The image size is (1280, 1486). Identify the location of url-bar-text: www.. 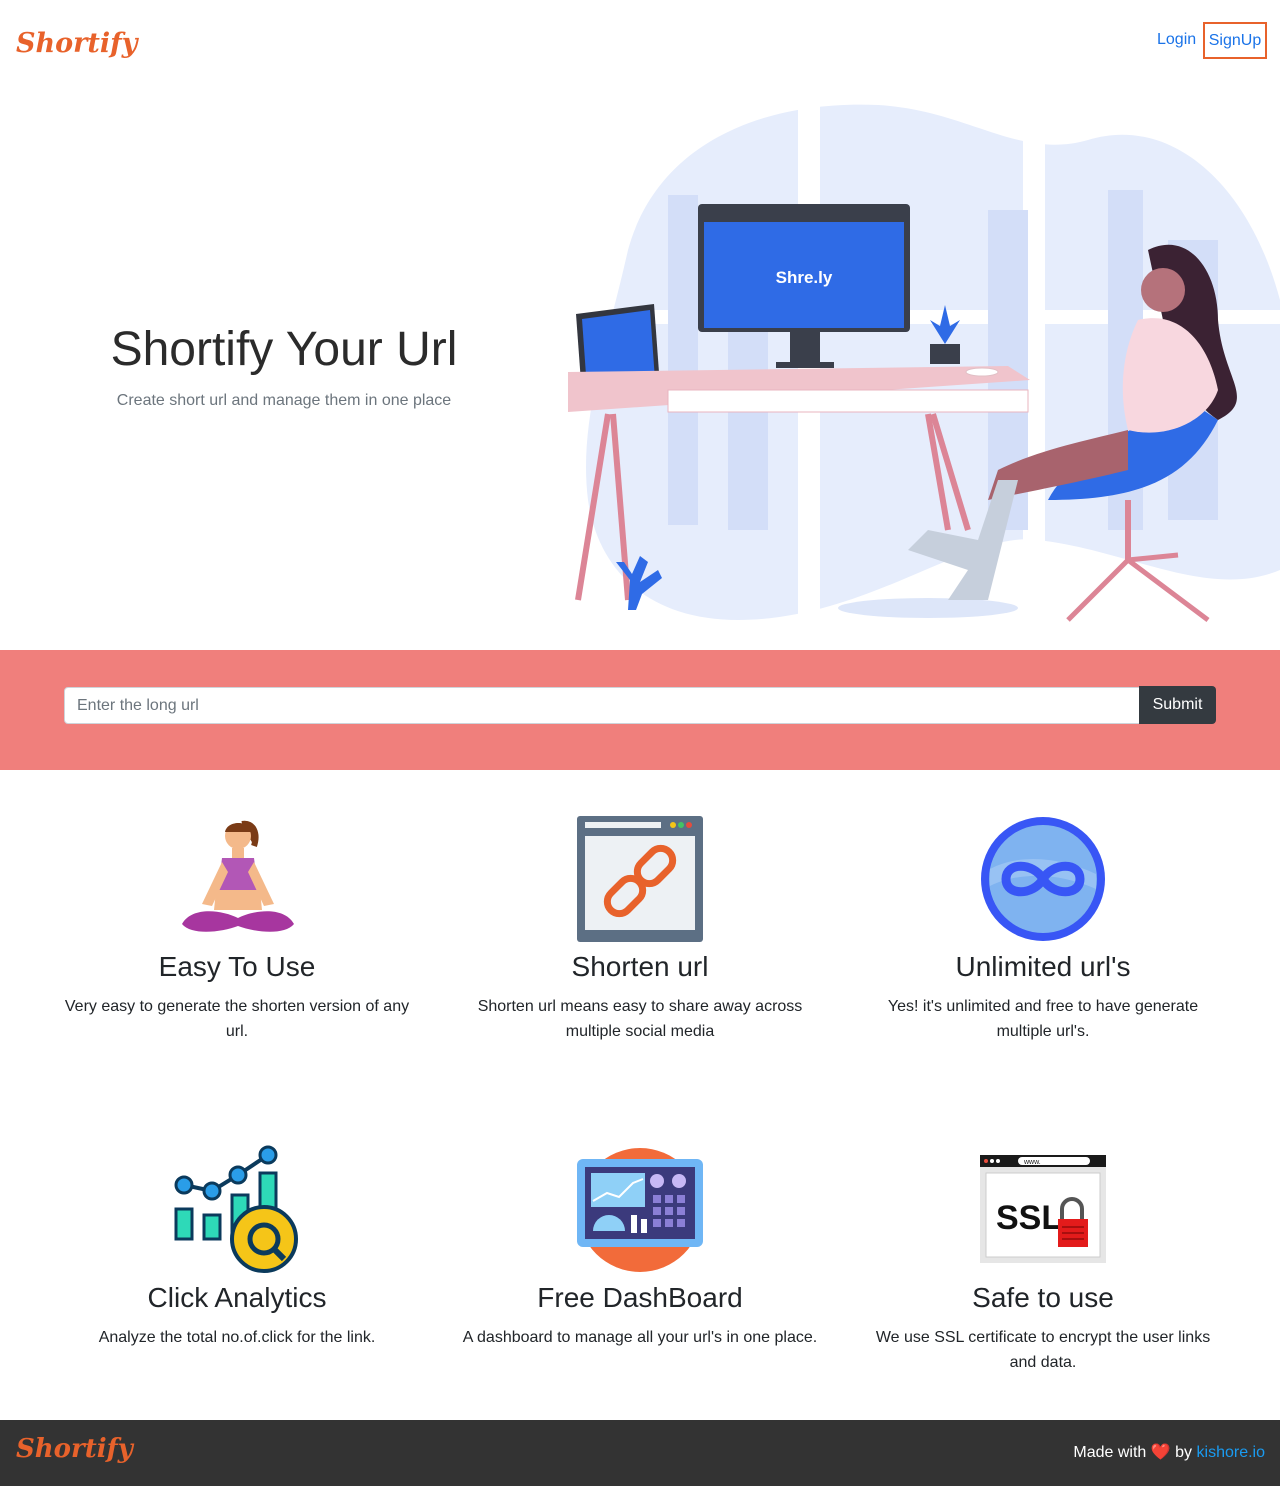
(1032, 1162).